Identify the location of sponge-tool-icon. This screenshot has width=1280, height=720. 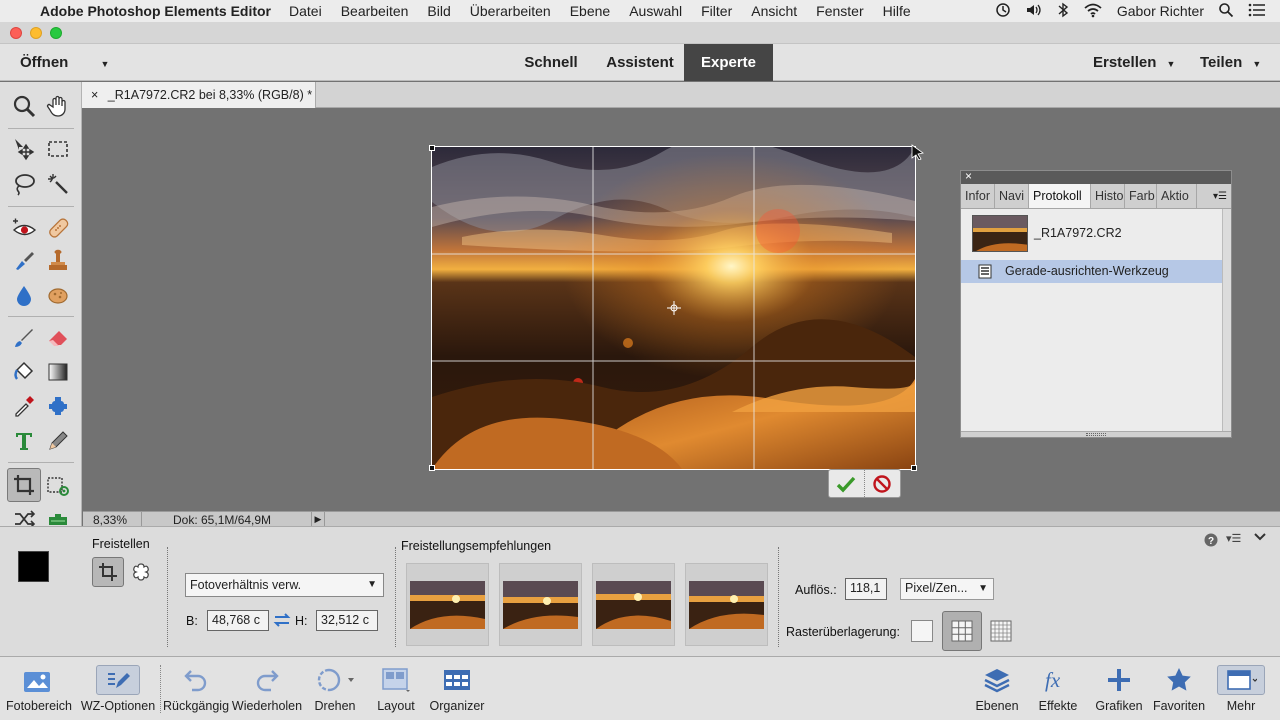
(58, 295).